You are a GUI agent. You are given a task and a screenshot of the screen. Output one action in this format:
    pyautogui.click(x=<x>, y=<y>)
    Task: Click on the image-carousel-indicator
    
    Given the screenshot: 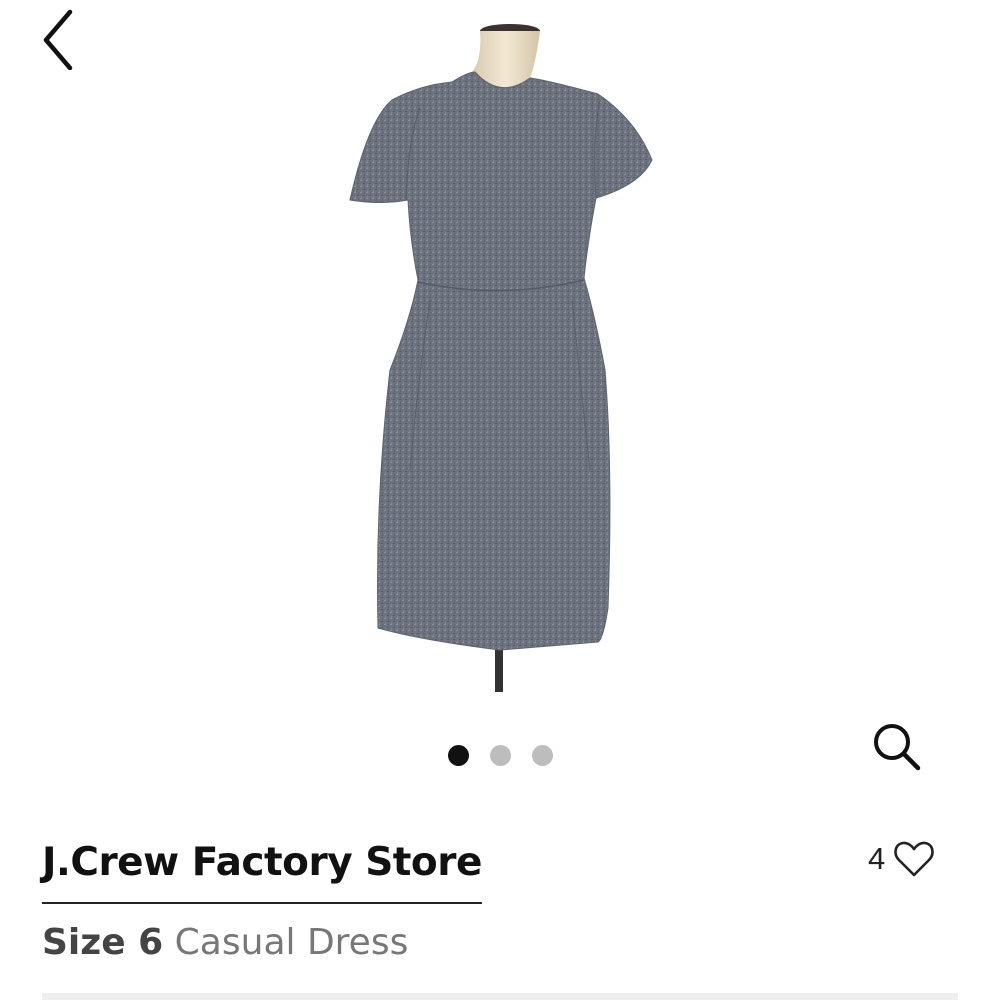 What is the action you would take?
    pyautogui.click(x=500, y=756)
    